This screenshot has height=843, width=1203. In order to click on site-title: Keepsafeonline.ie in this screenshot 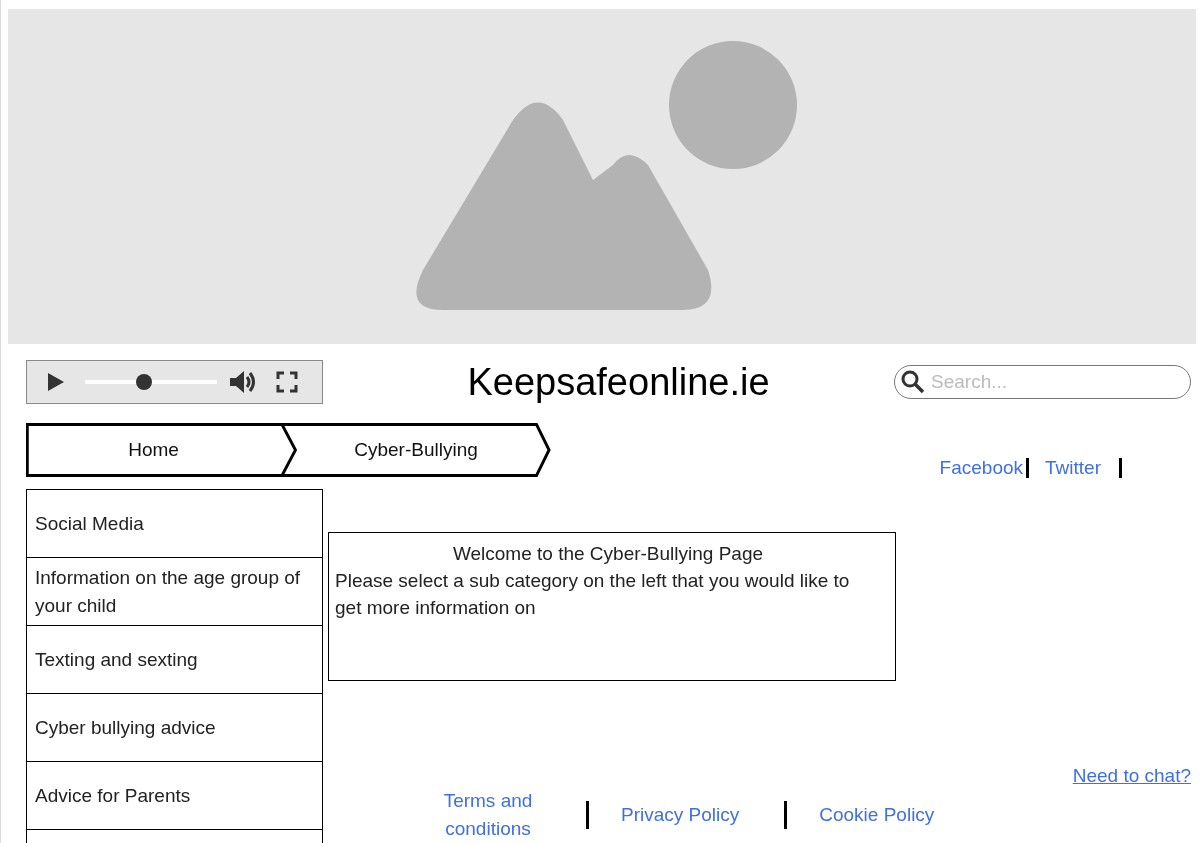, I will do `click(618, 382)`.